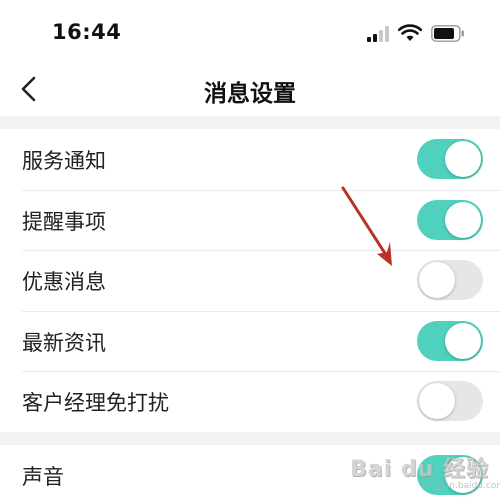  Describe the element at coordinates (64, 161) in the screenshot. I see `setting-label: 服务通知` at that location.